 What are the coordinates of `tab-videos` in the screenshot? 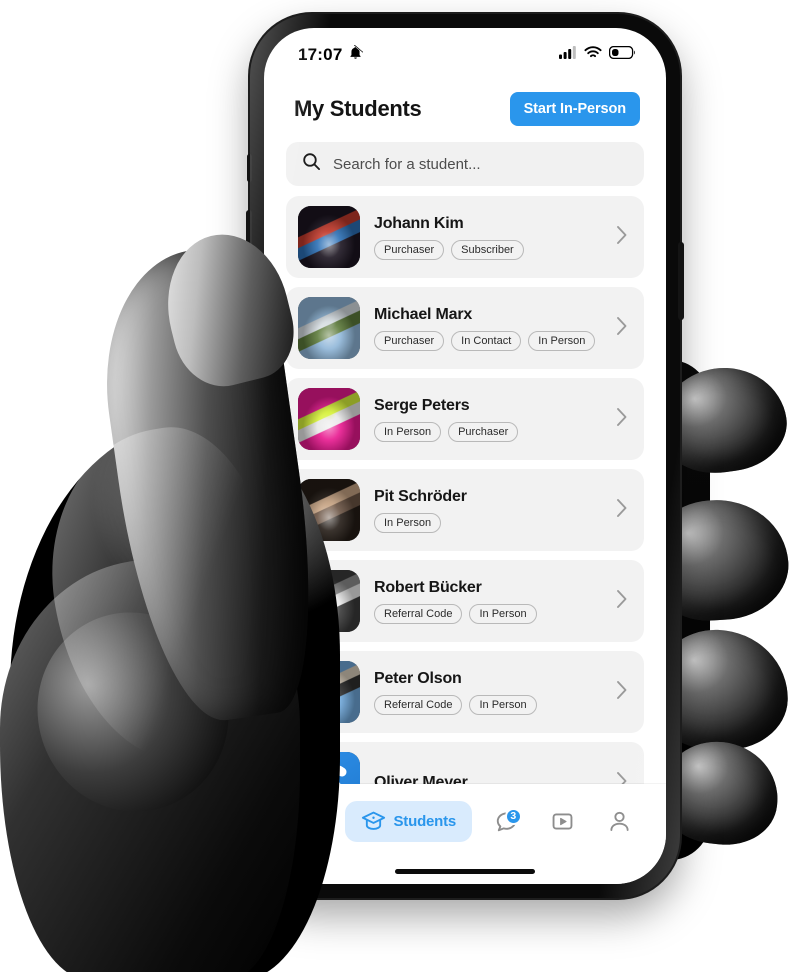 It's located at (562, 821).